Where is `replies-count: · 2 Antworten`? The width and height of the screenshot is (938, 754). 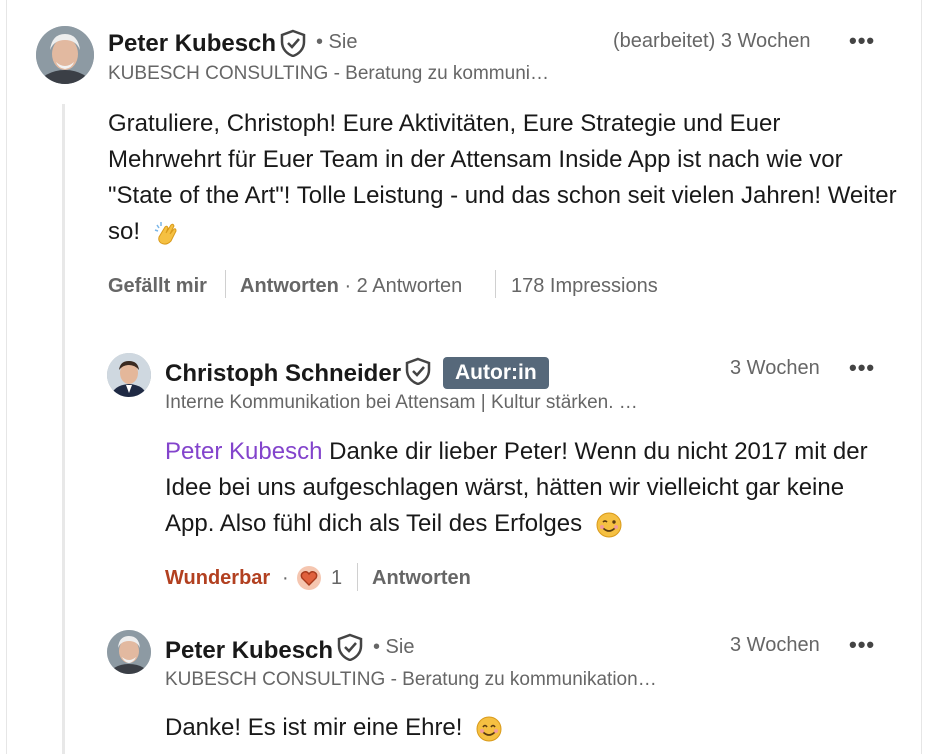 replies-count: · 2 Antworten is located at coordinates (403, 286).